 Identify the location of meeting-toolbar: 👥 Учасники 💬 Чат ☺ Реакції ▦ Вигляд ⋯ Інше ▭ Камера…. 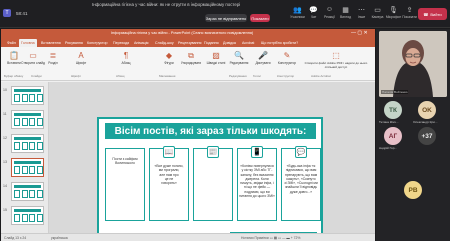
(353, 15).